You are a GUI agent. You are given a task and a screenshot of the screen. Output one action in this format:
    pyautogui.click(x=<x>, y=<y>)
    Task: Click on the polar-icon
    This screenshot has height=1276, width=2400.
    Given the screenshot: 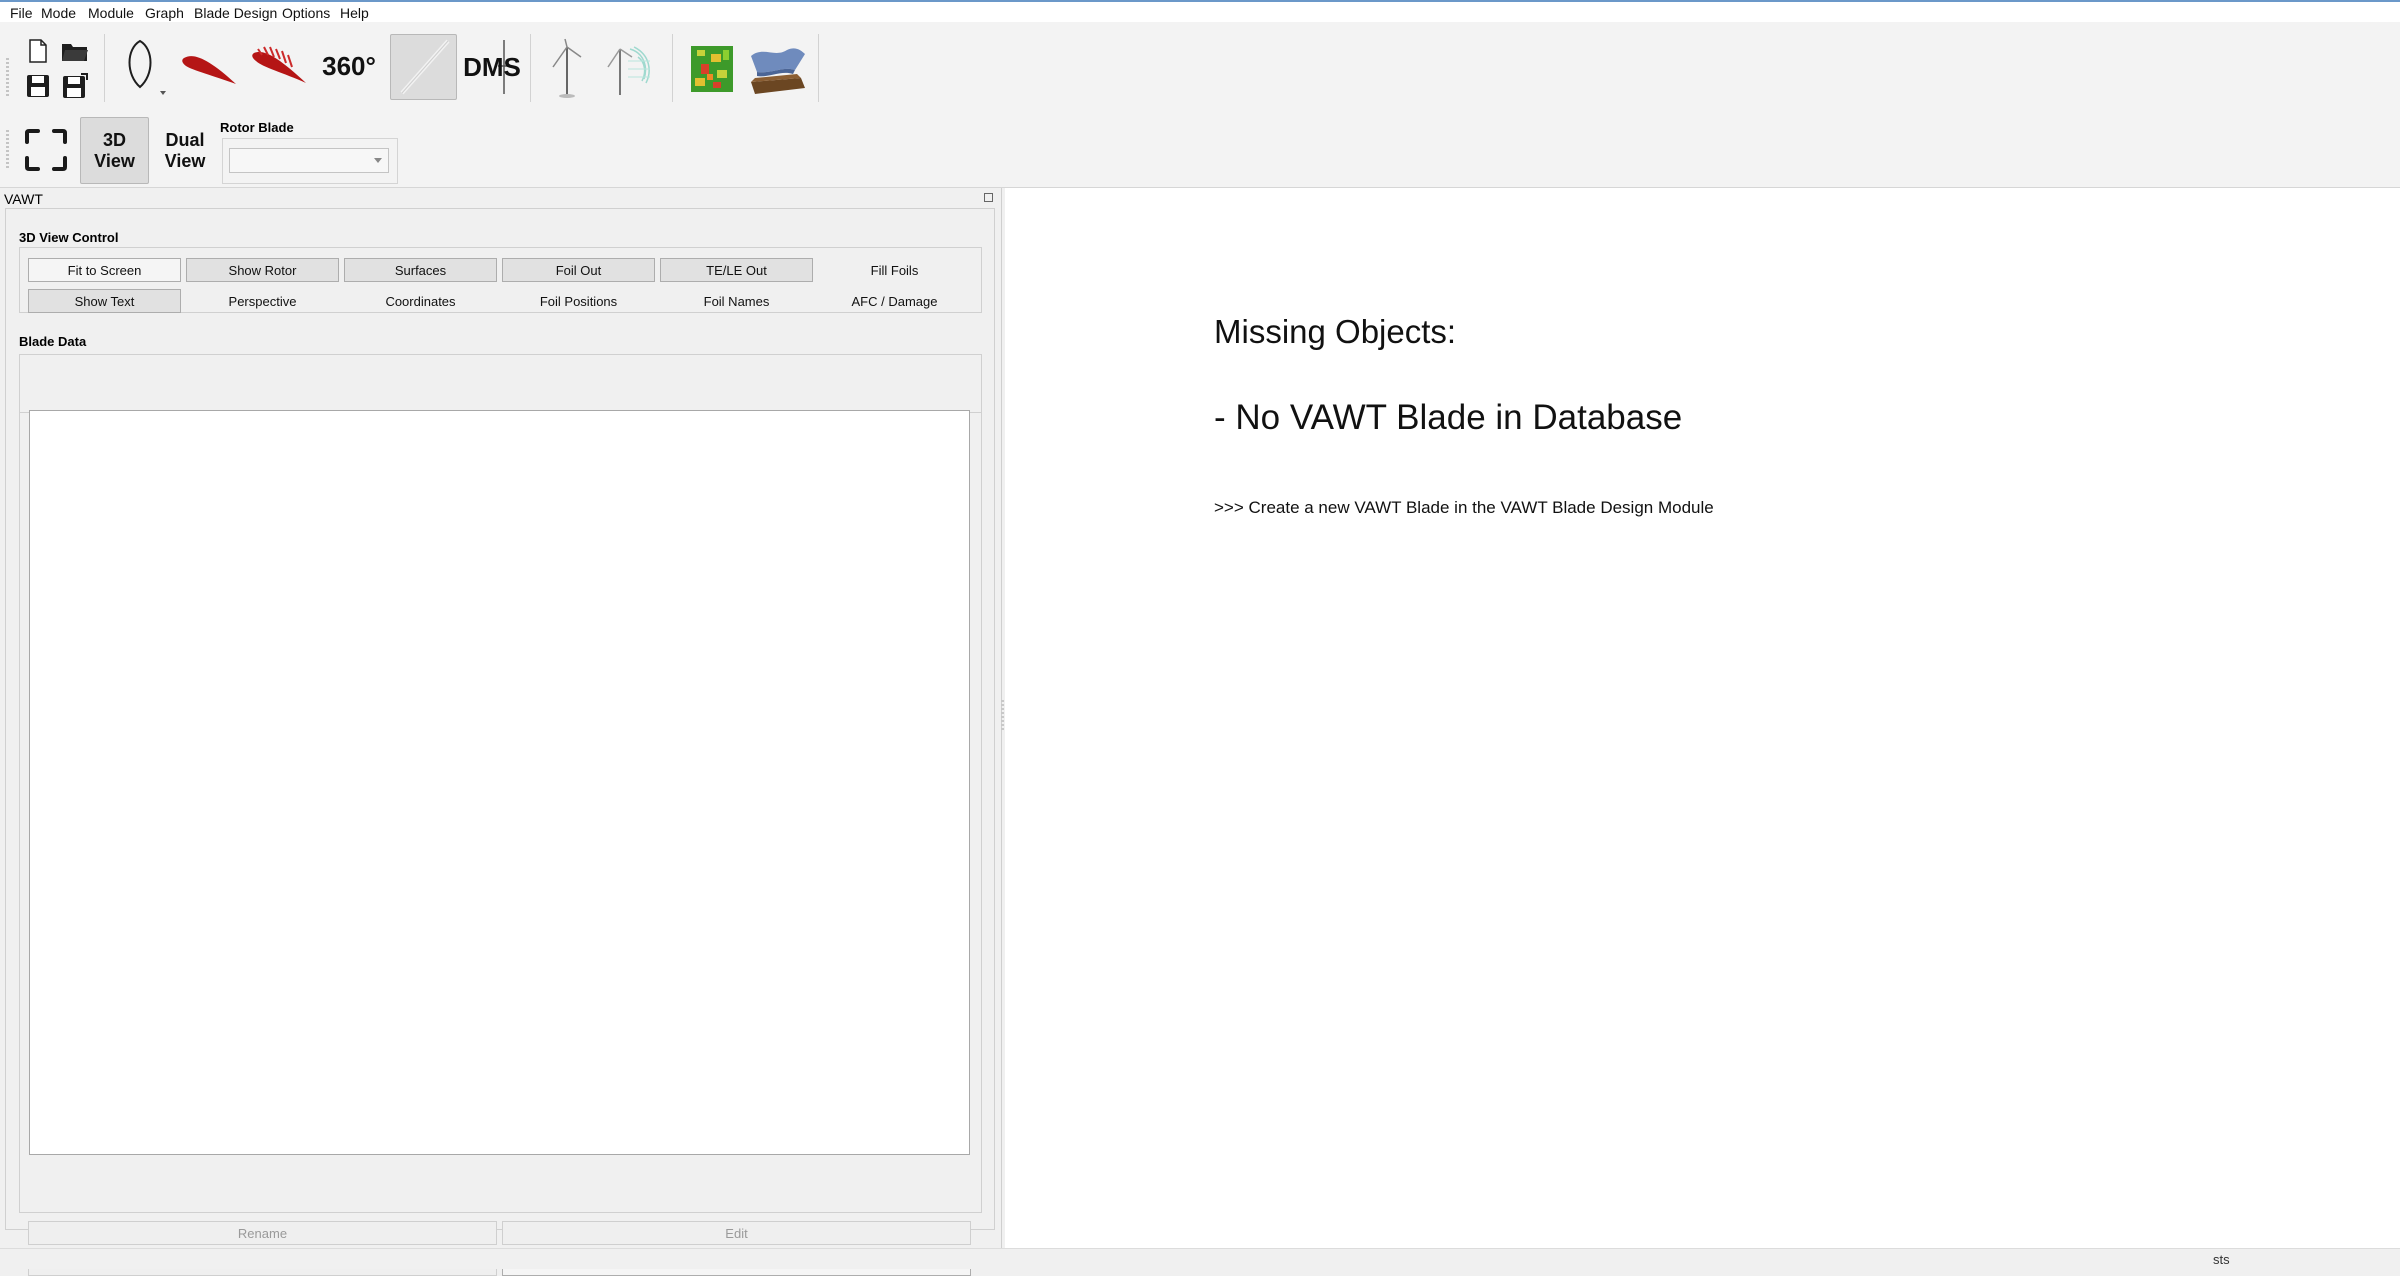 What is the action you would take?
    pyautogui.click(x=279, y=66)
    